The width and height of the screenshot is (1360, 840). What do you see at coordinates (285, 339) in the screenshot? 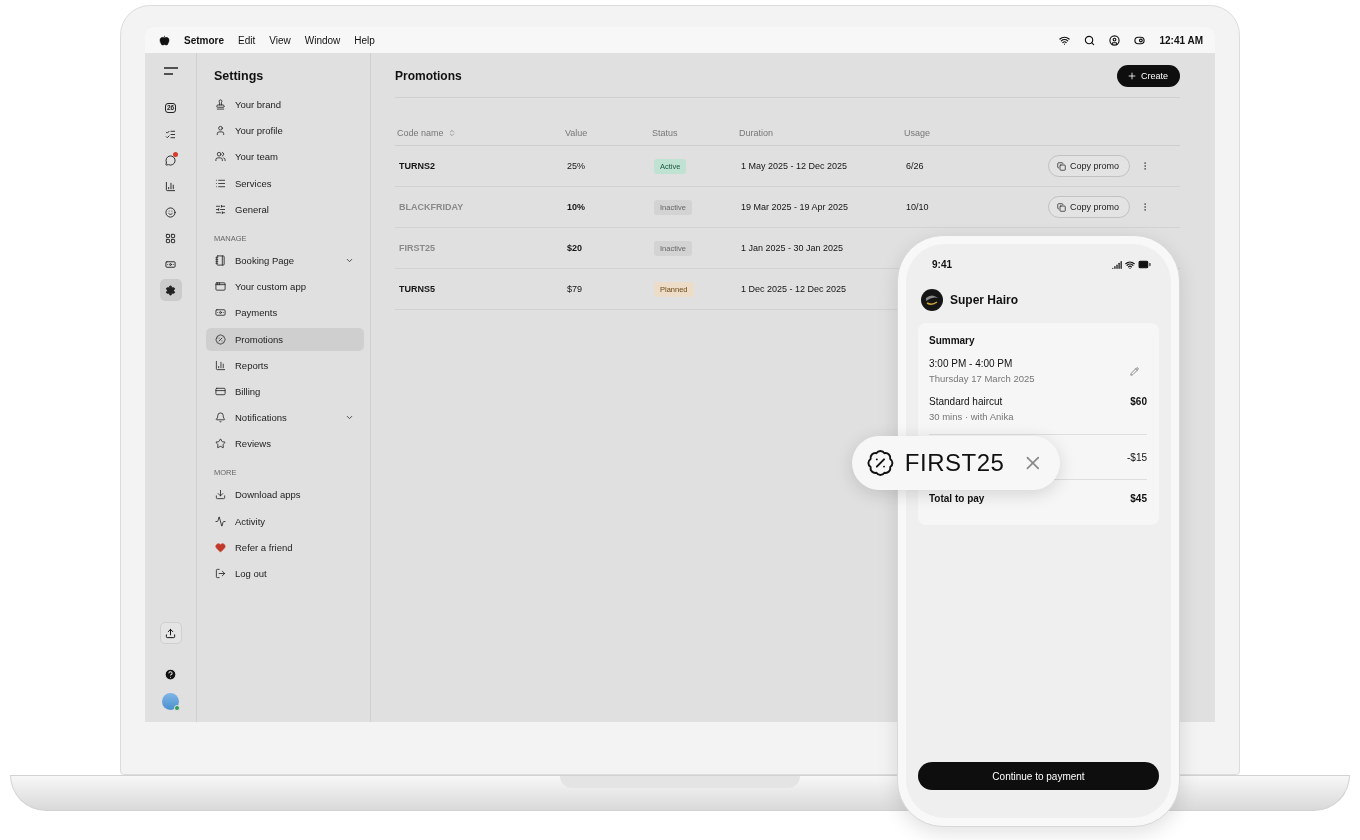
I see `nav-item: Promotions` at bounding box center [285, 339].